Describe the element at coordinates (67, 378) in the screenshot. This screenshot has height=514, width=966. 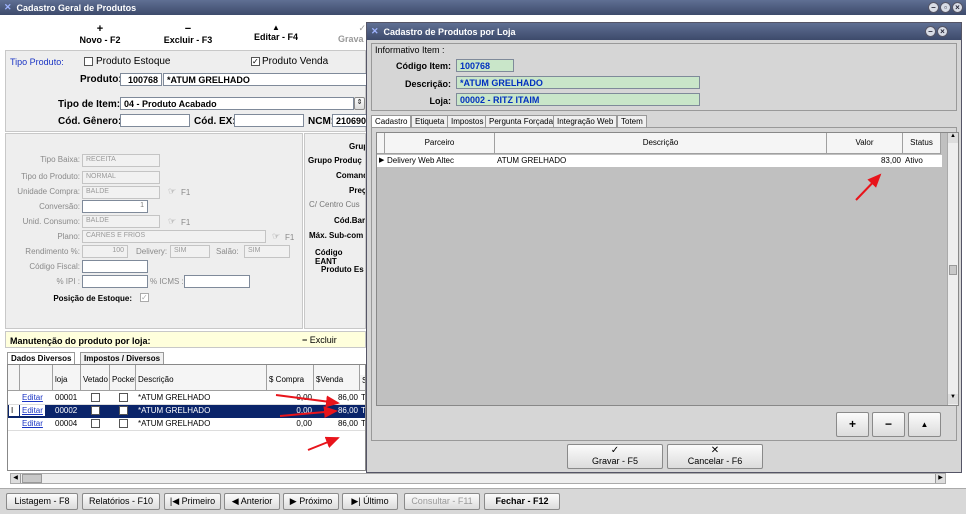
I see `col-loja: loja` at that location.